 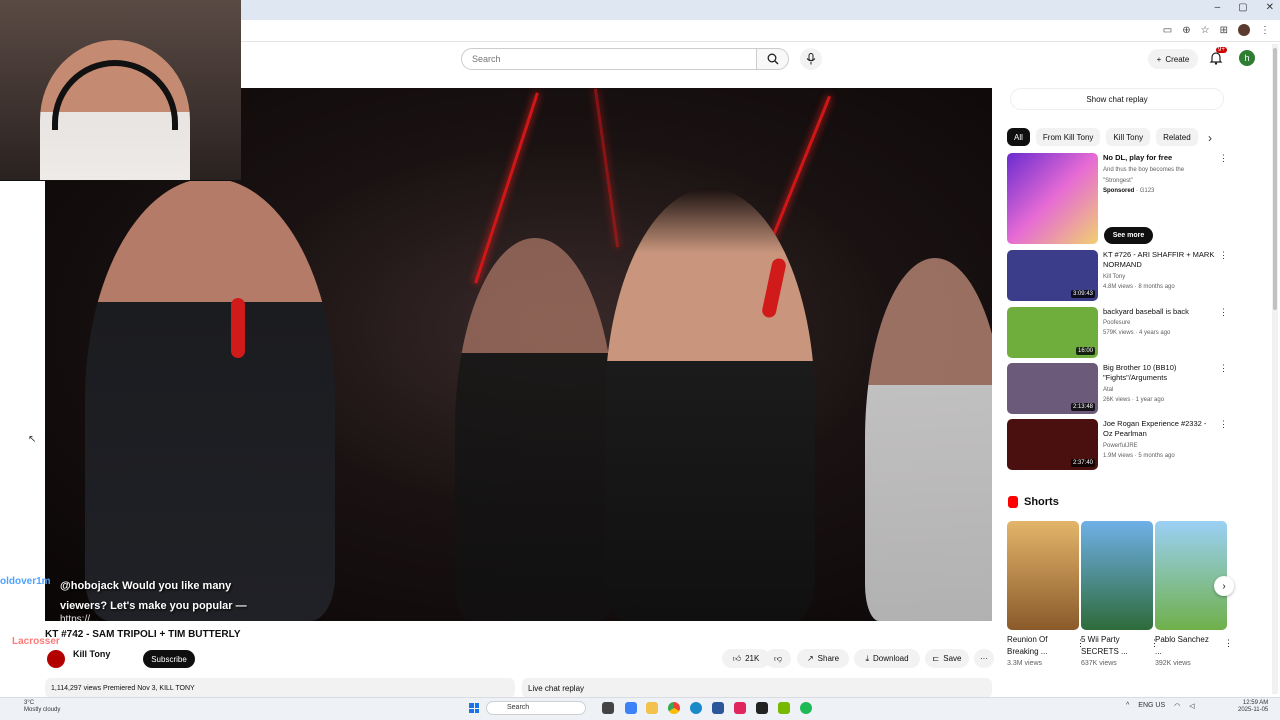 I want to click on chip-kill-tony: Kill Tony, so click(x=1128, y=137).